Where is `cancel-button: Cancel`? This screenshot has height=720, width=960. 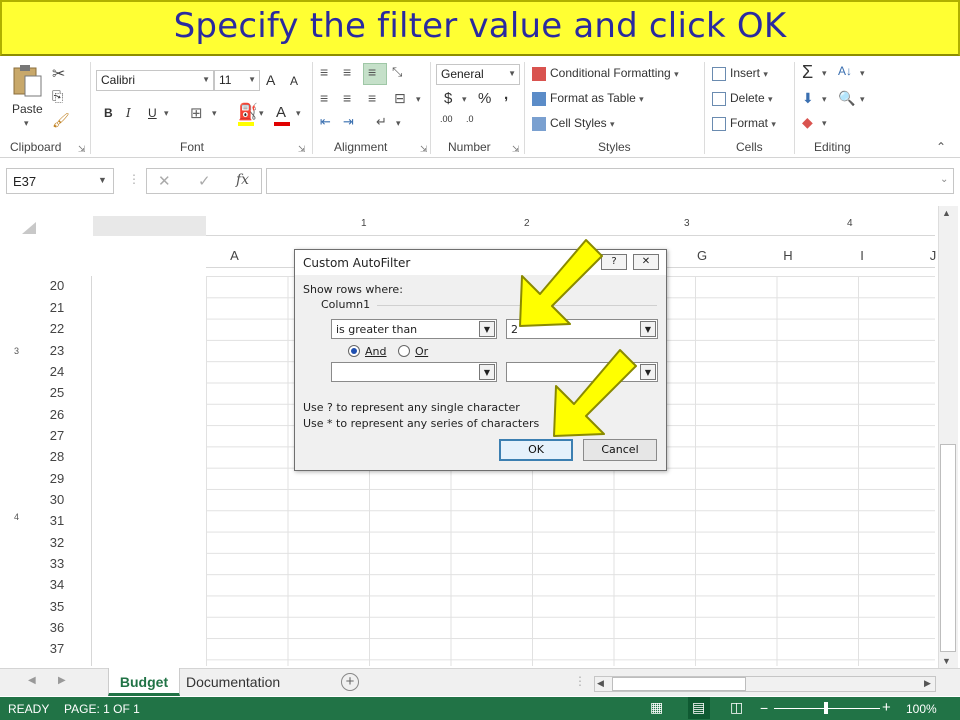
cancel-button: Cancel is located at coordinates (620, 450).